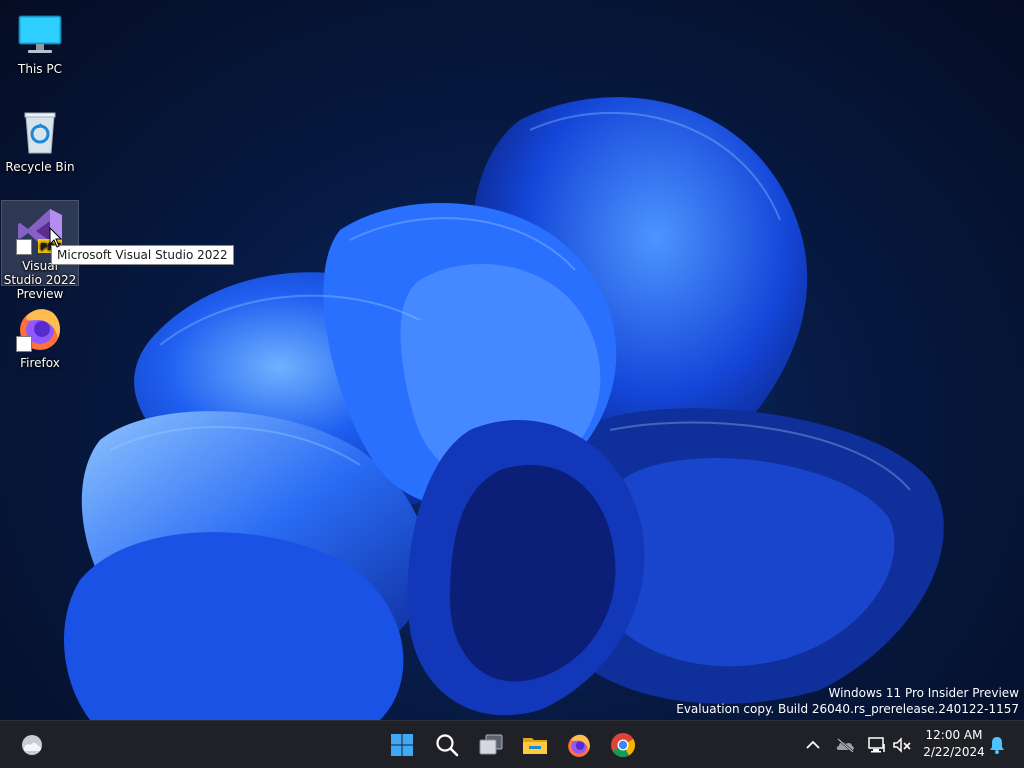 This screenshot has height=768, width=1024. I want to click on desktop-icon-recycle-bin: Recycle Bin, so click(40, 141).